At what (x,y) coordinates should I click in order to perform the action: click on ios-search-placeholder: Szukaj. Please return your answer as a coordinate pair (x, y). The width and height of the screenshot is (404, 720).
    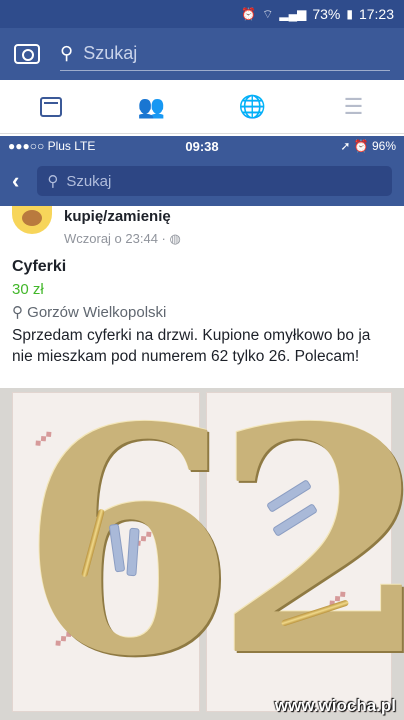
    Looking at the image, I should click on (89, 181).